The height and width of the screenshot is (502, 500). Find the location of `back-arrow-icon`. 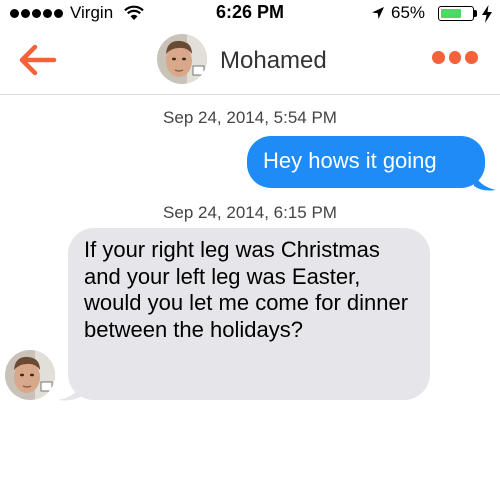

back-arrow-icon is located at coordinates (38, 60).